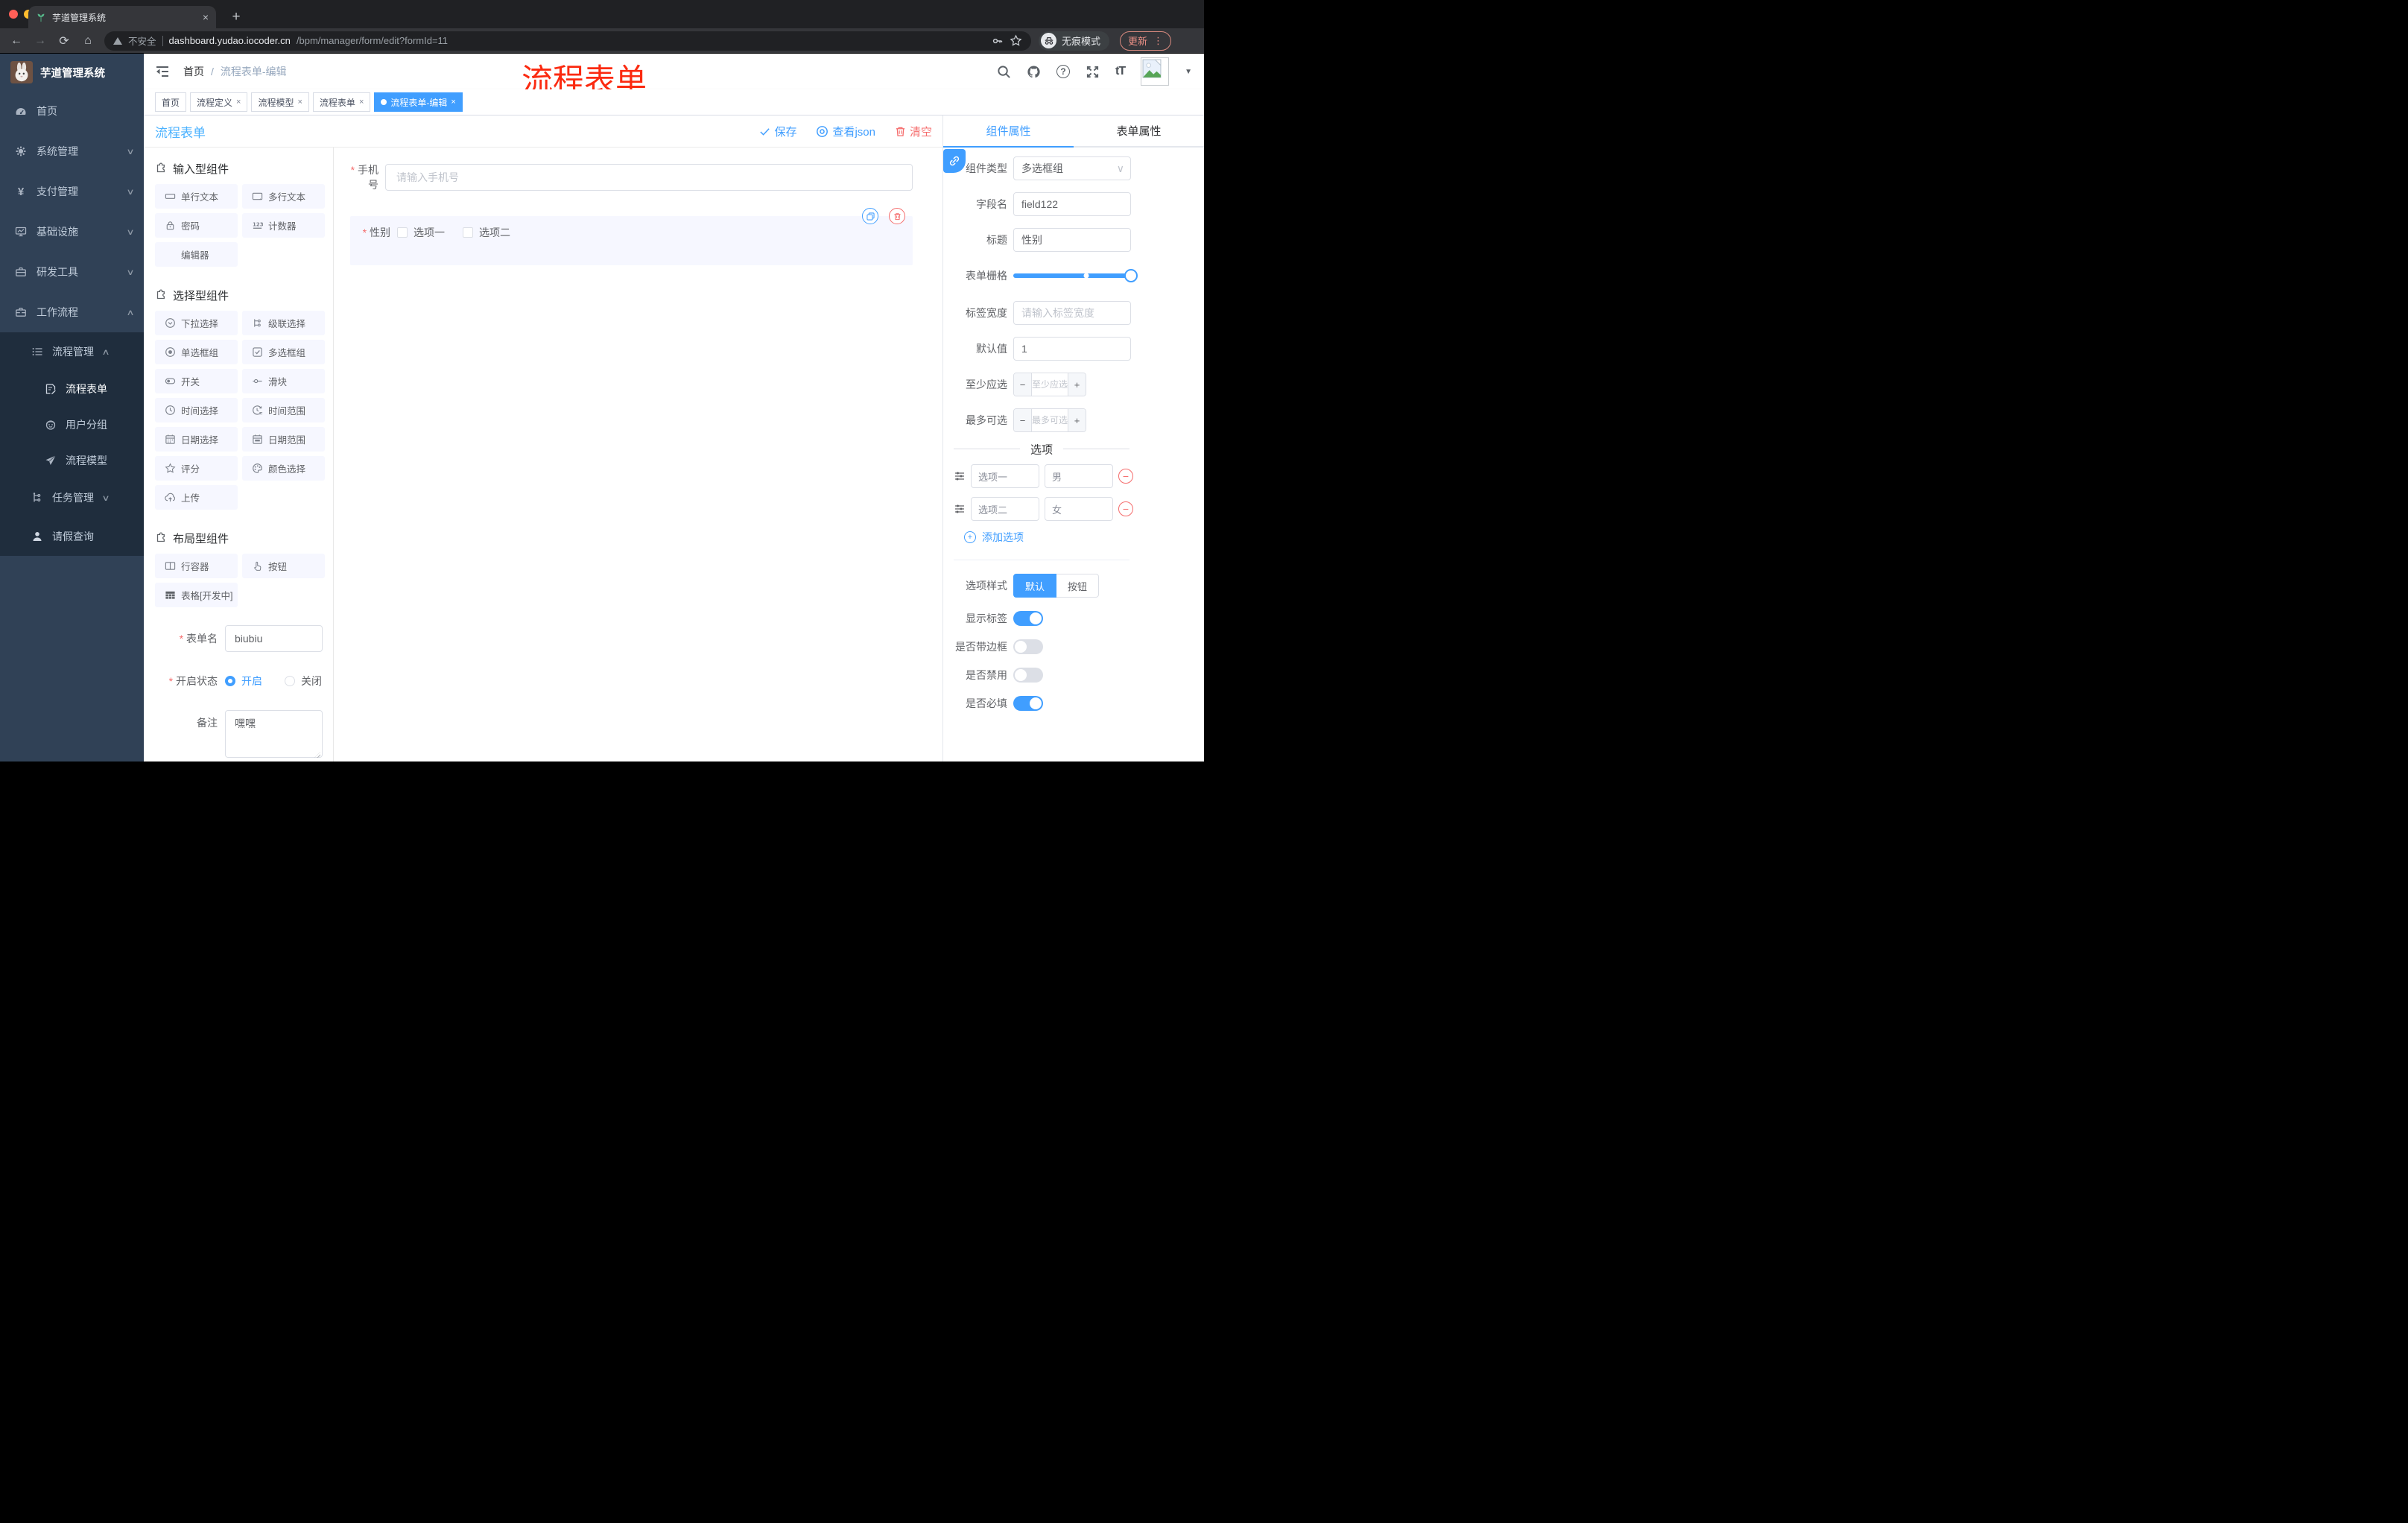  What do you see at coordinates (631, 236) in the screenshot?
I see `canvas-field-gender-selected: 性别 选项一 选项二` at bounding box center [631, 236].